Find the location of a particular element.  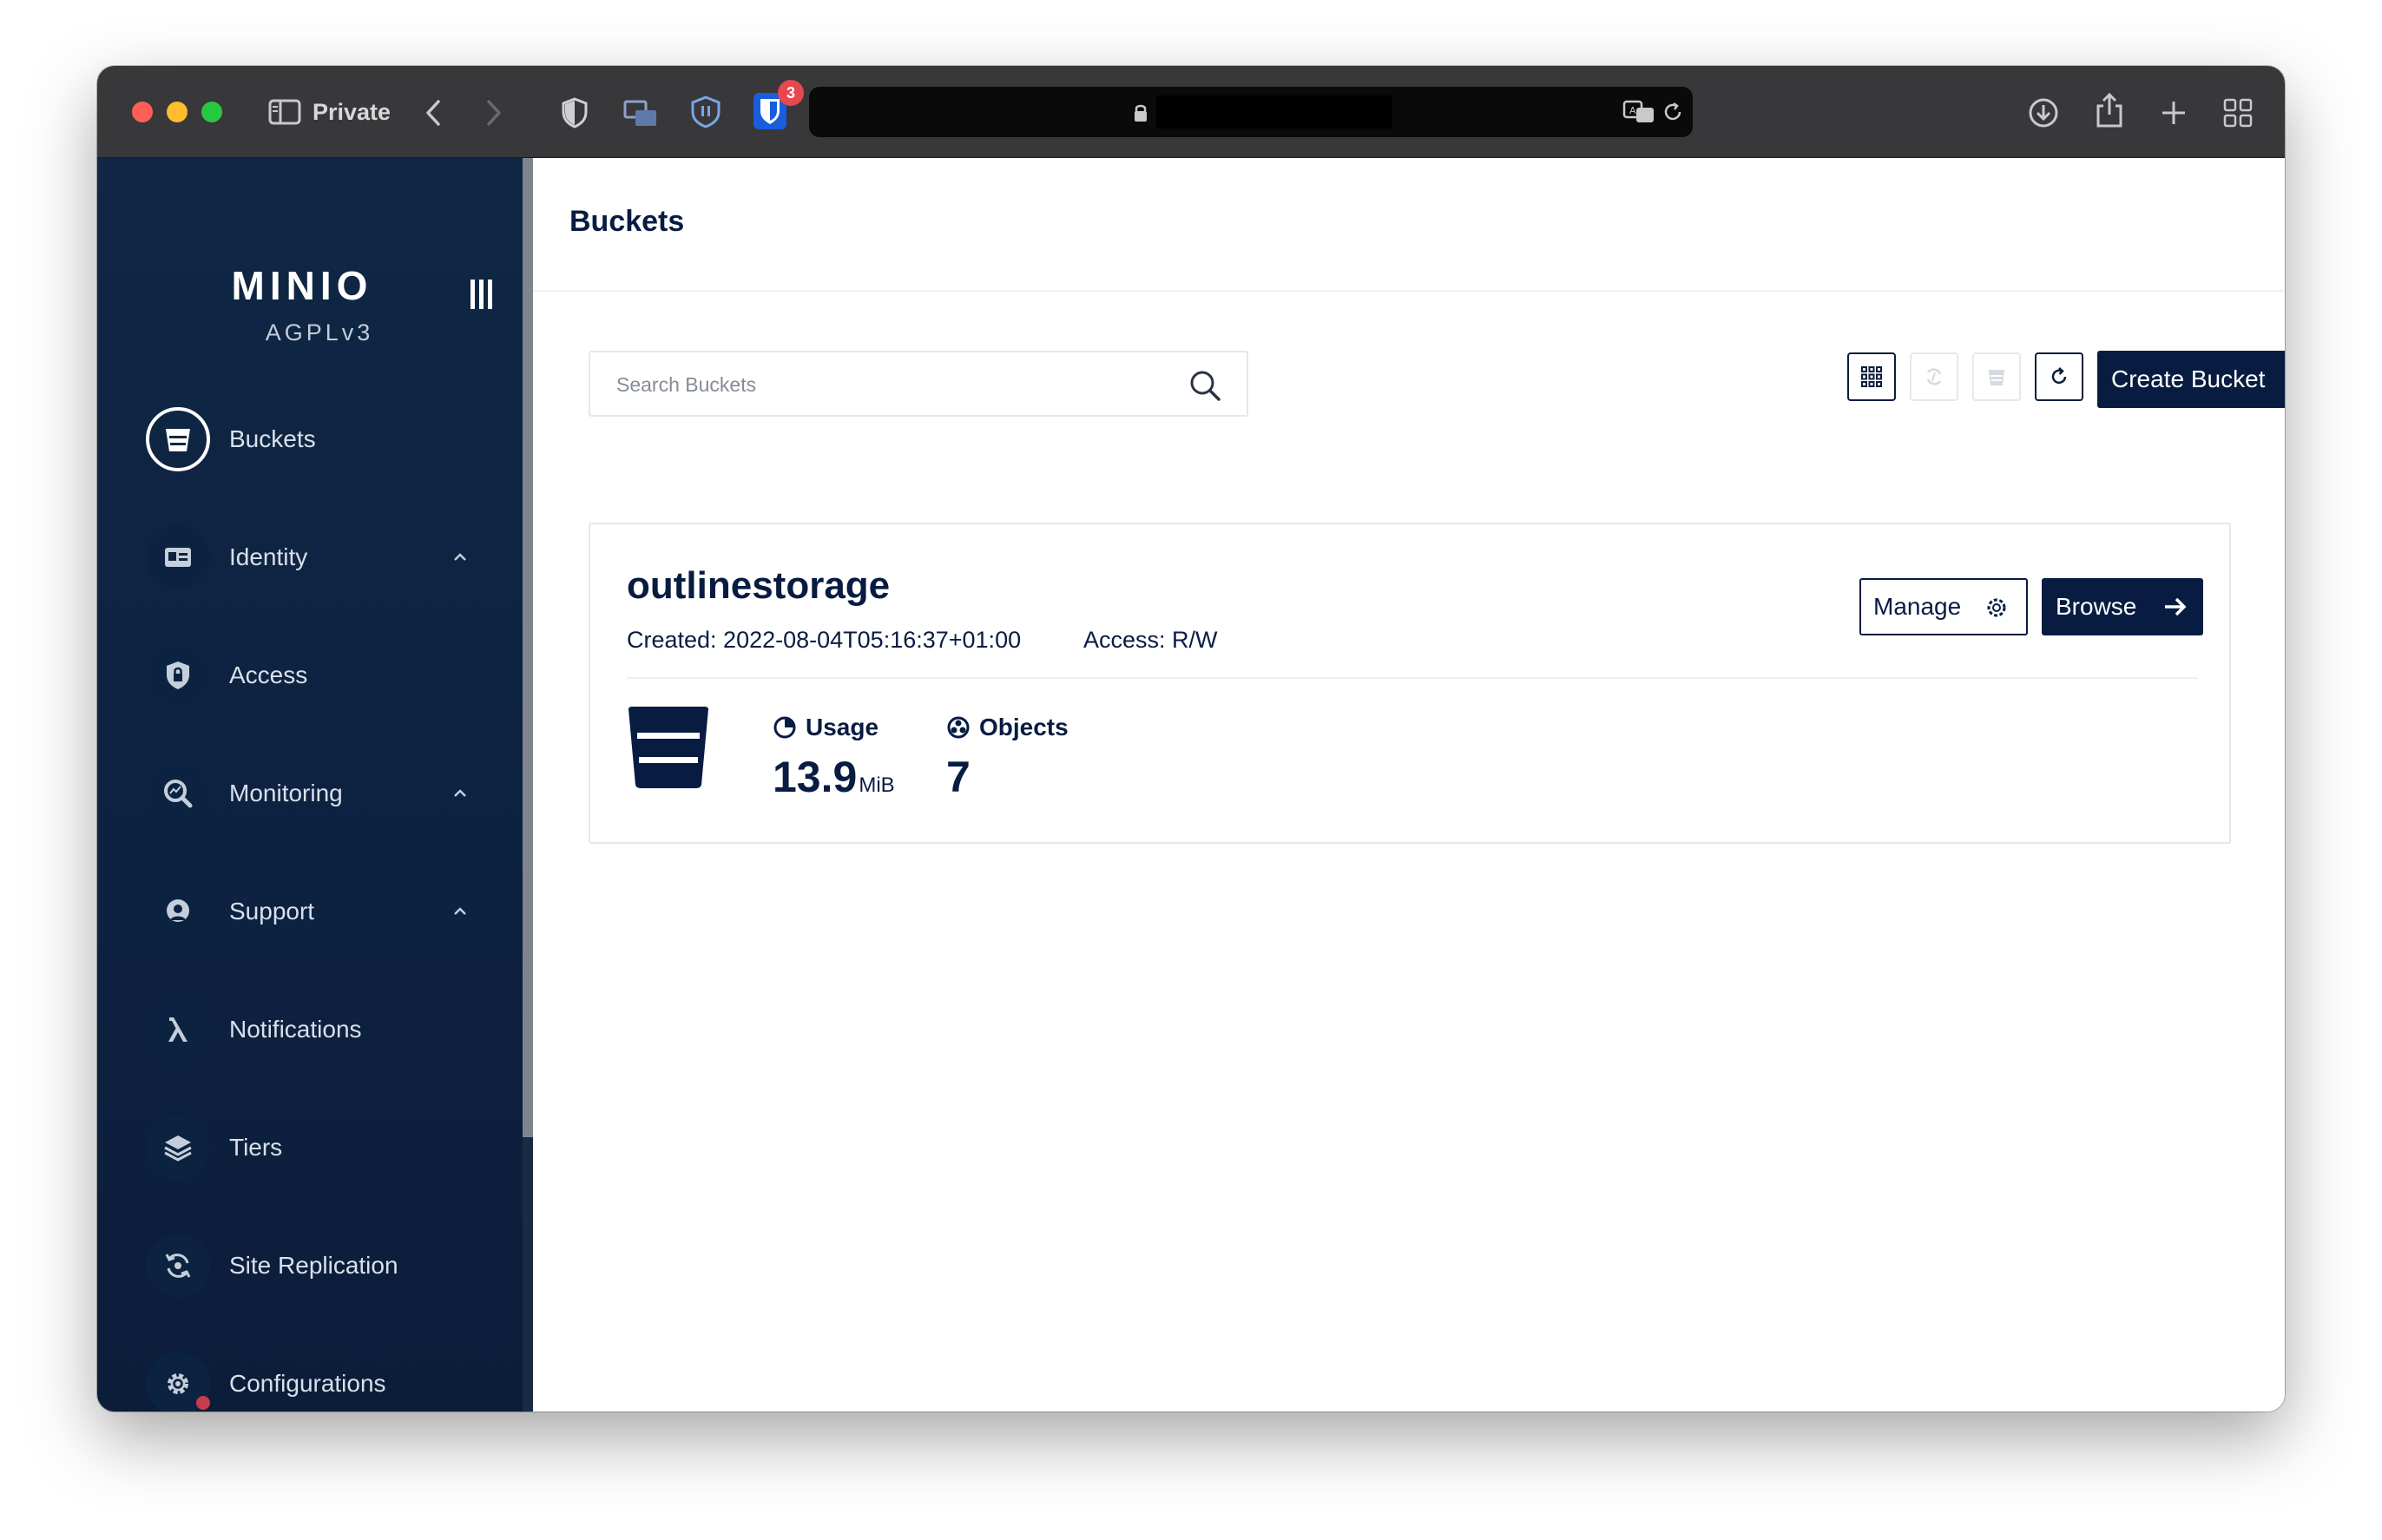

view-grid-button is located at coordinates (1871, 377).